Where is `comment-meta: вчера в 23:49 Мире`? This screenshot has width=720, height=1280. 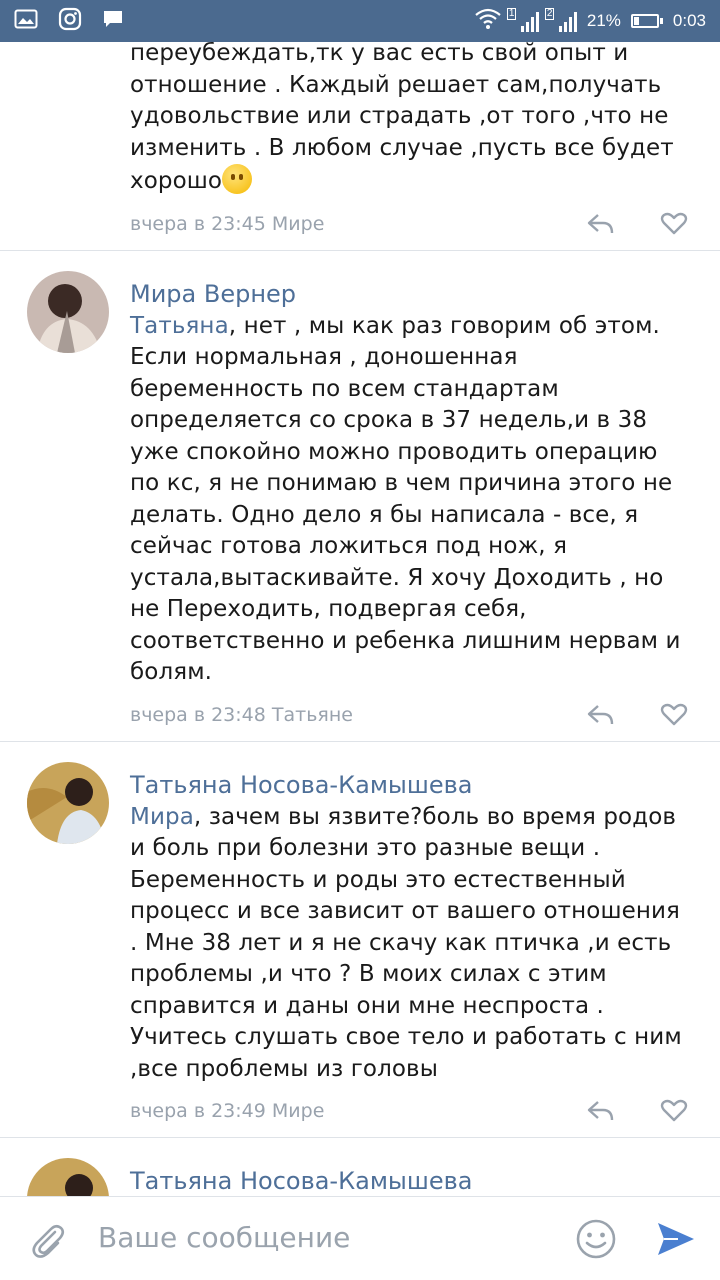 comment-meta: вчера в 23:49 Мире is located at coordinates (227, 1111).